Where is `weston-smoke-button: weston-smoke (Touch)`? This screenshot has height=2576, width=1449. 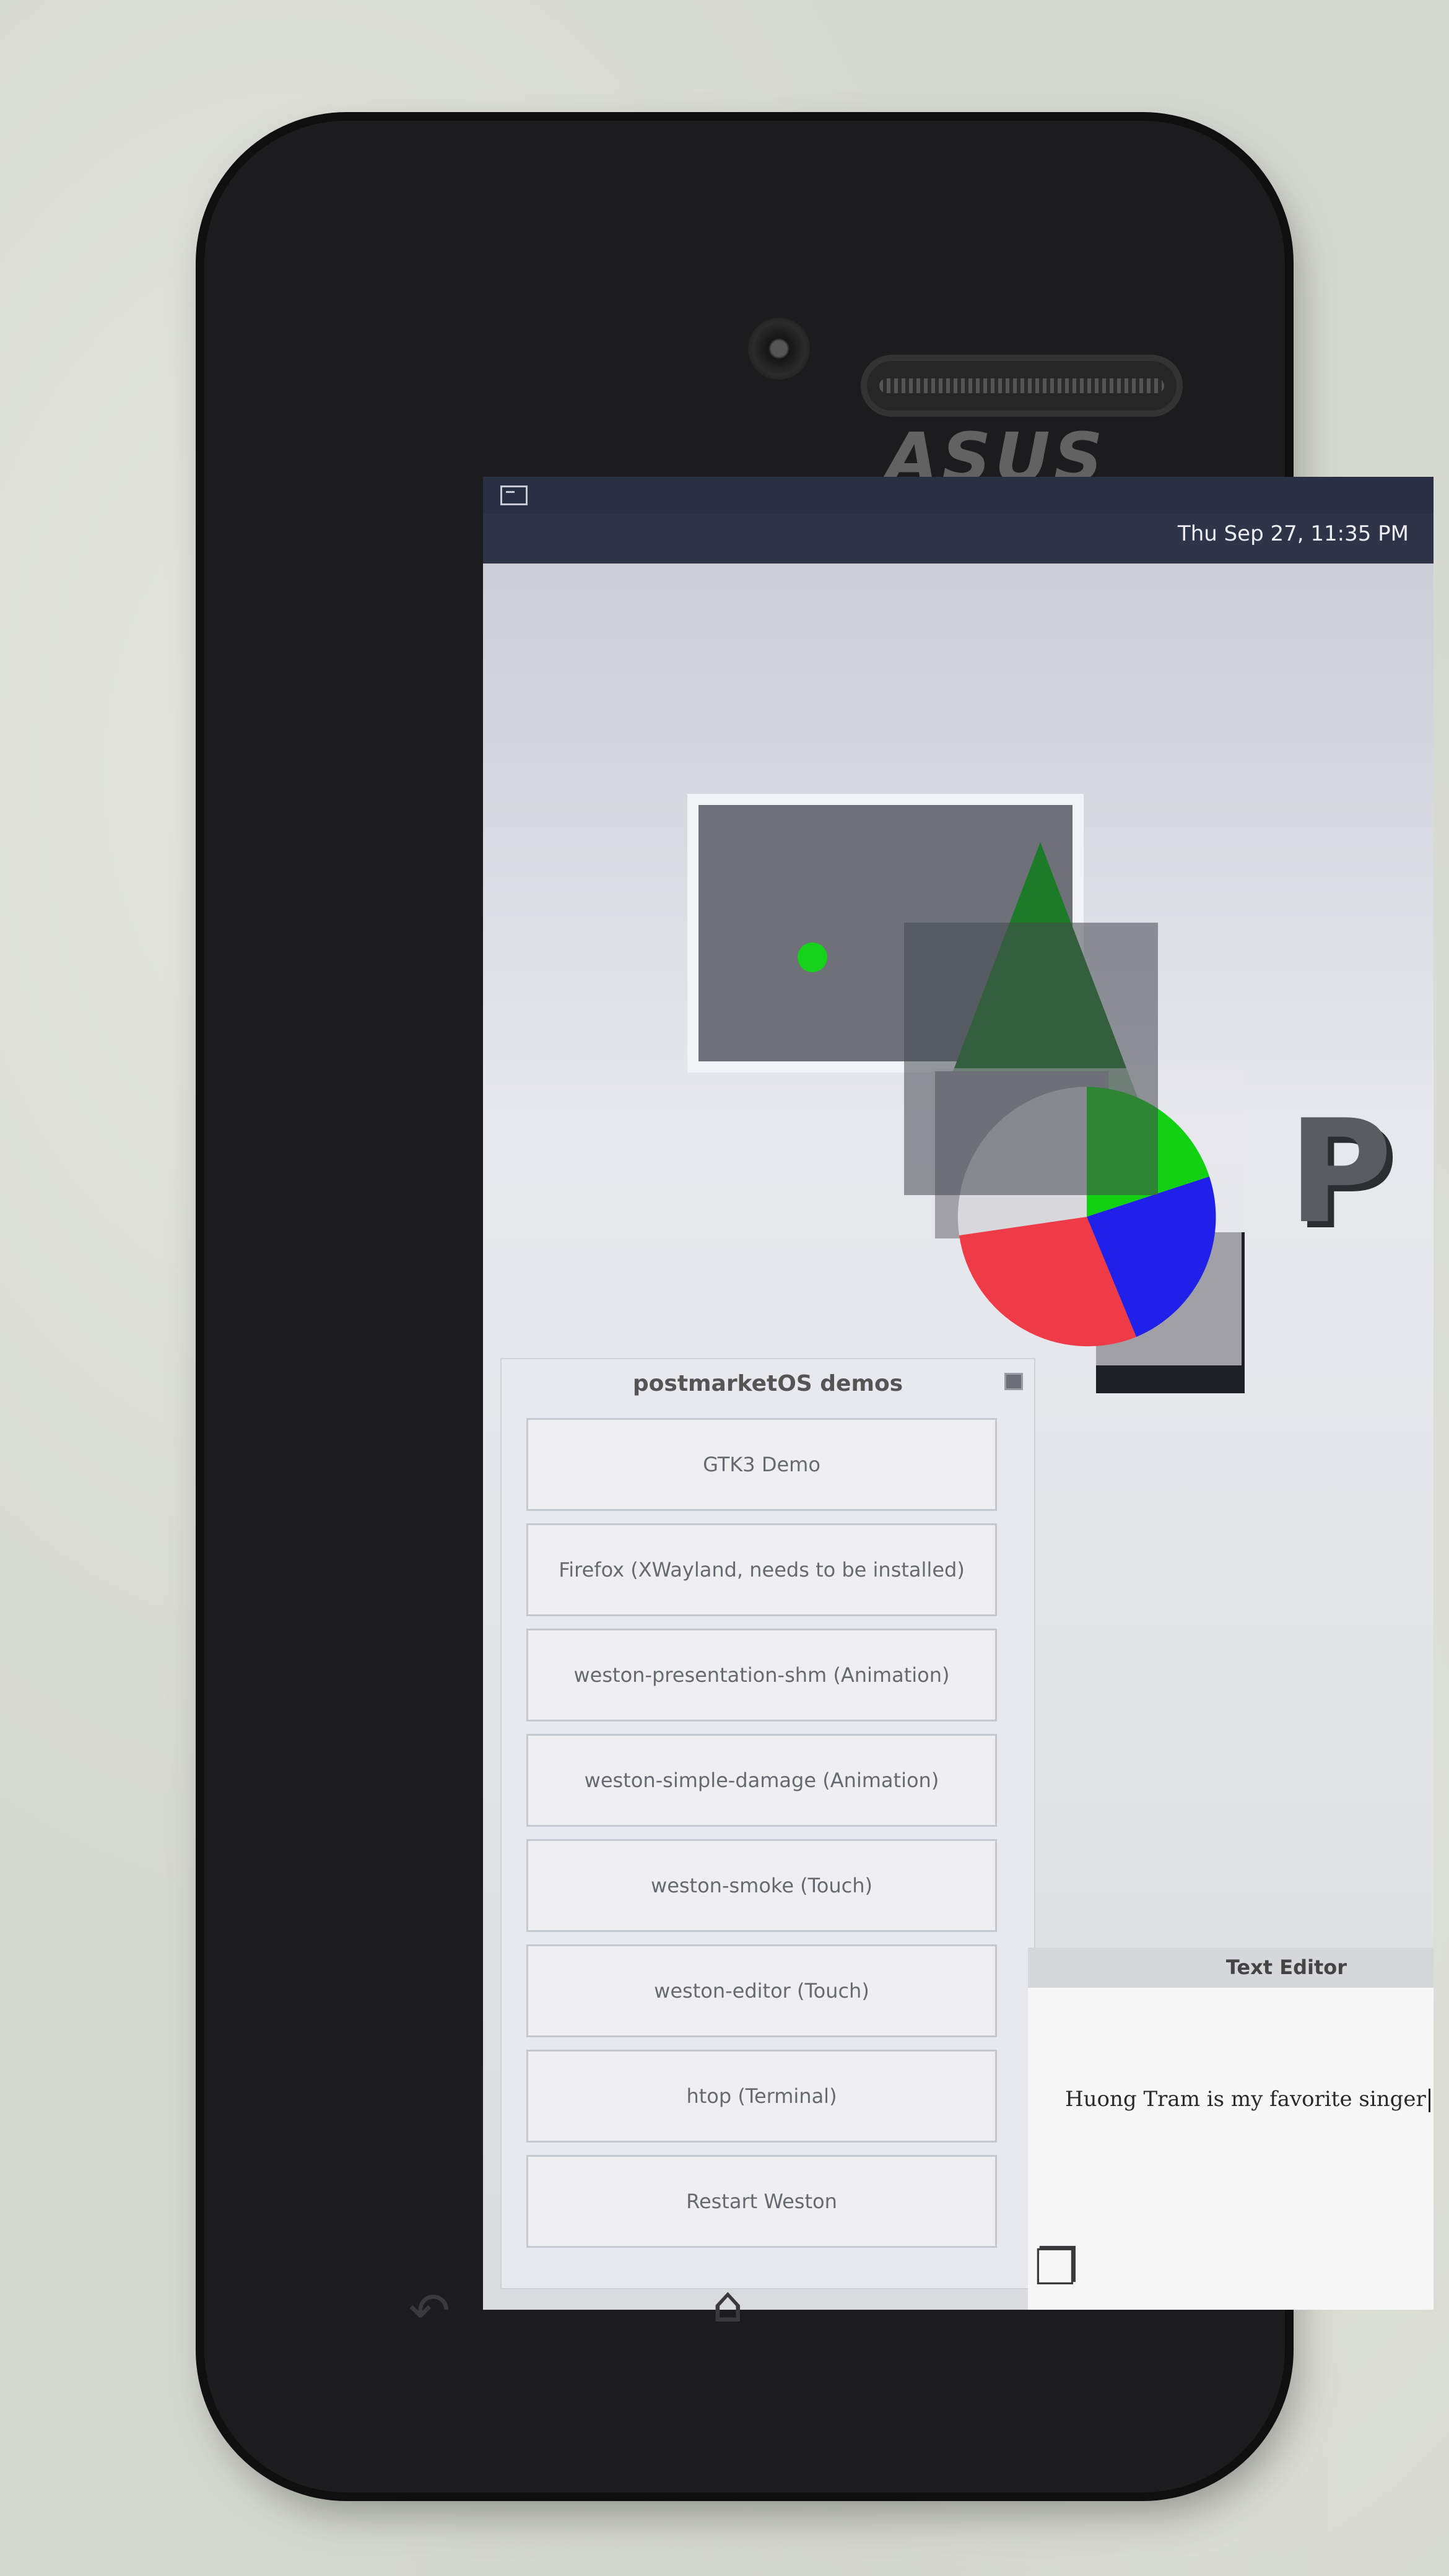
weston-smoke-button: weston-smoke (Touch) is located at coordinates (761, 1885).